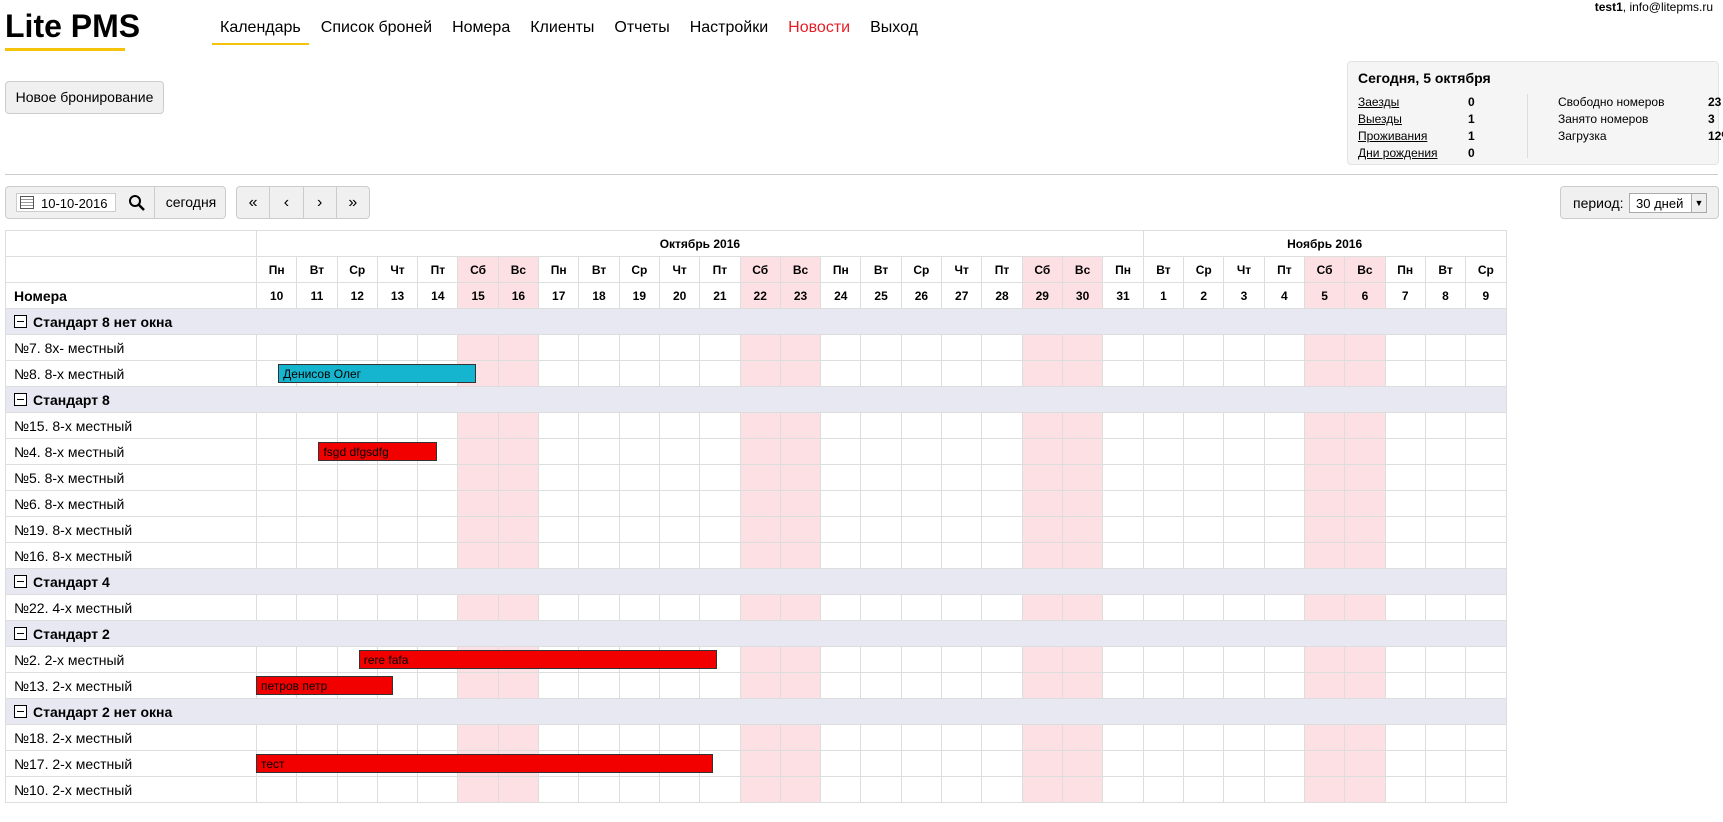 The height and width of the screenshot is (822, 1723). Describe the element at coordinates (20, 634) in the screenshot. I see `collapse-icon` at that location.